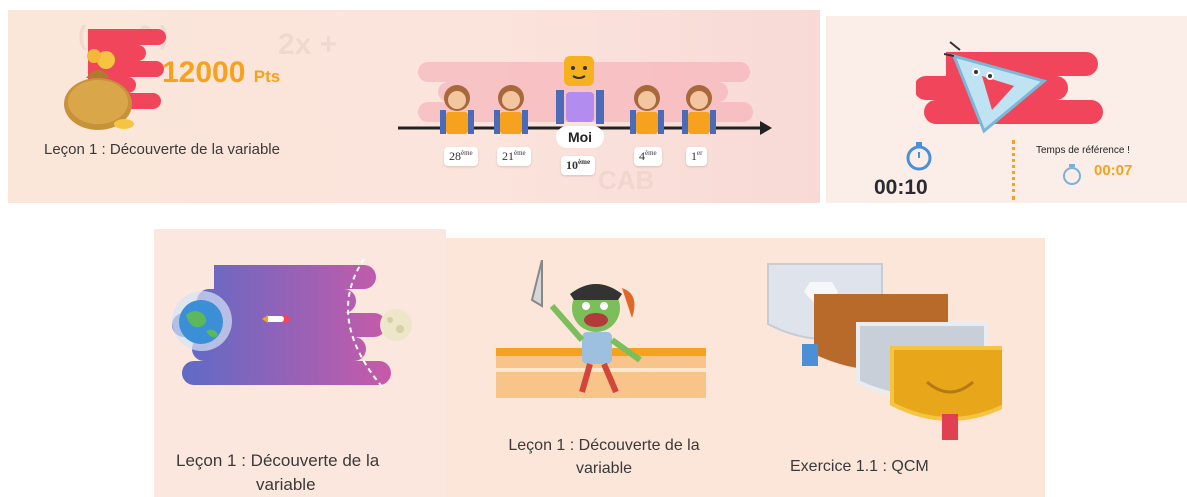 The width and height of the screenshot is (1187, 497). I want to click on lesson-title: Leçon 1 : Découverte de la variable, so click(162, 149).